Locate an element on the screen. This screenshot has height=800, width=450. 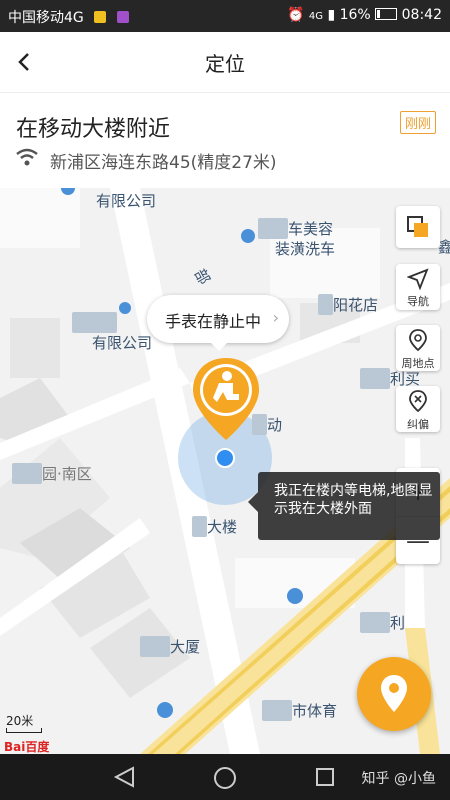
network-label: 4G is located at coordinates (315, 16).